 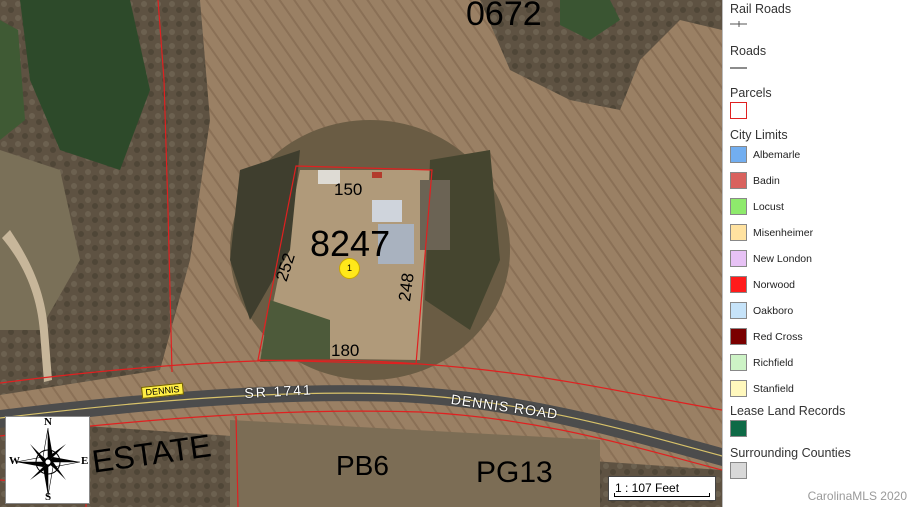 I want to click on compass-west: W, so click(x=14, y=461).